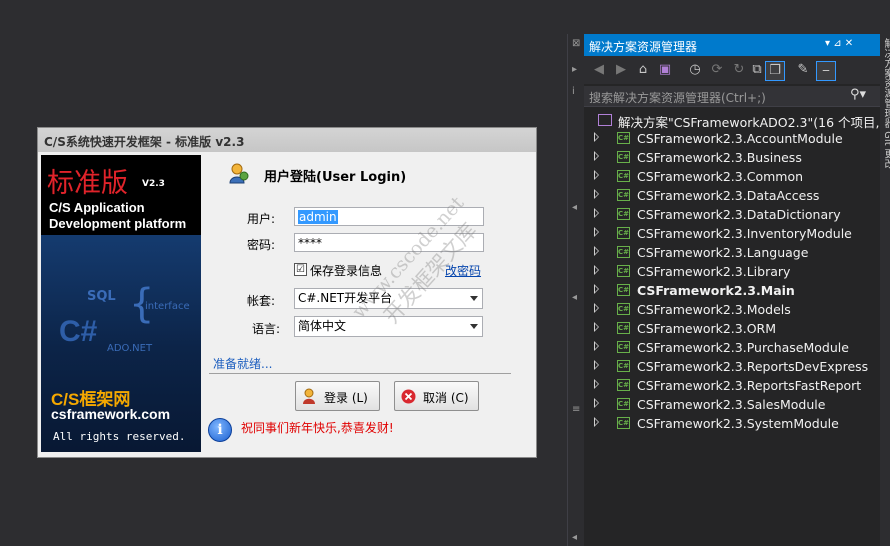 The width and height of the screenshot is (890, 546). I want to click on project-label: CSFramework2.3.Main, so click(716, 290).